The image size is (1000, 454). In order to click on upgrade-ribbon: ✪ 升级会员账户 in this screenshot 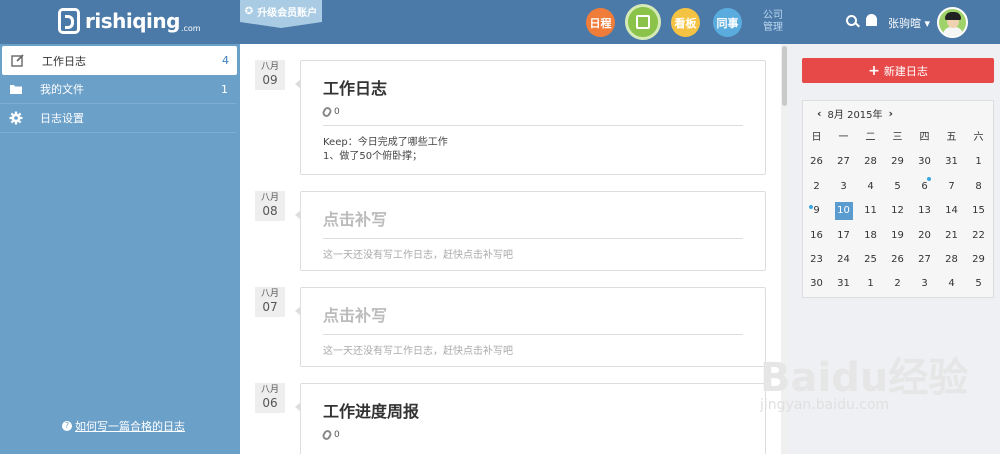, I will do `click(281, 14)`.